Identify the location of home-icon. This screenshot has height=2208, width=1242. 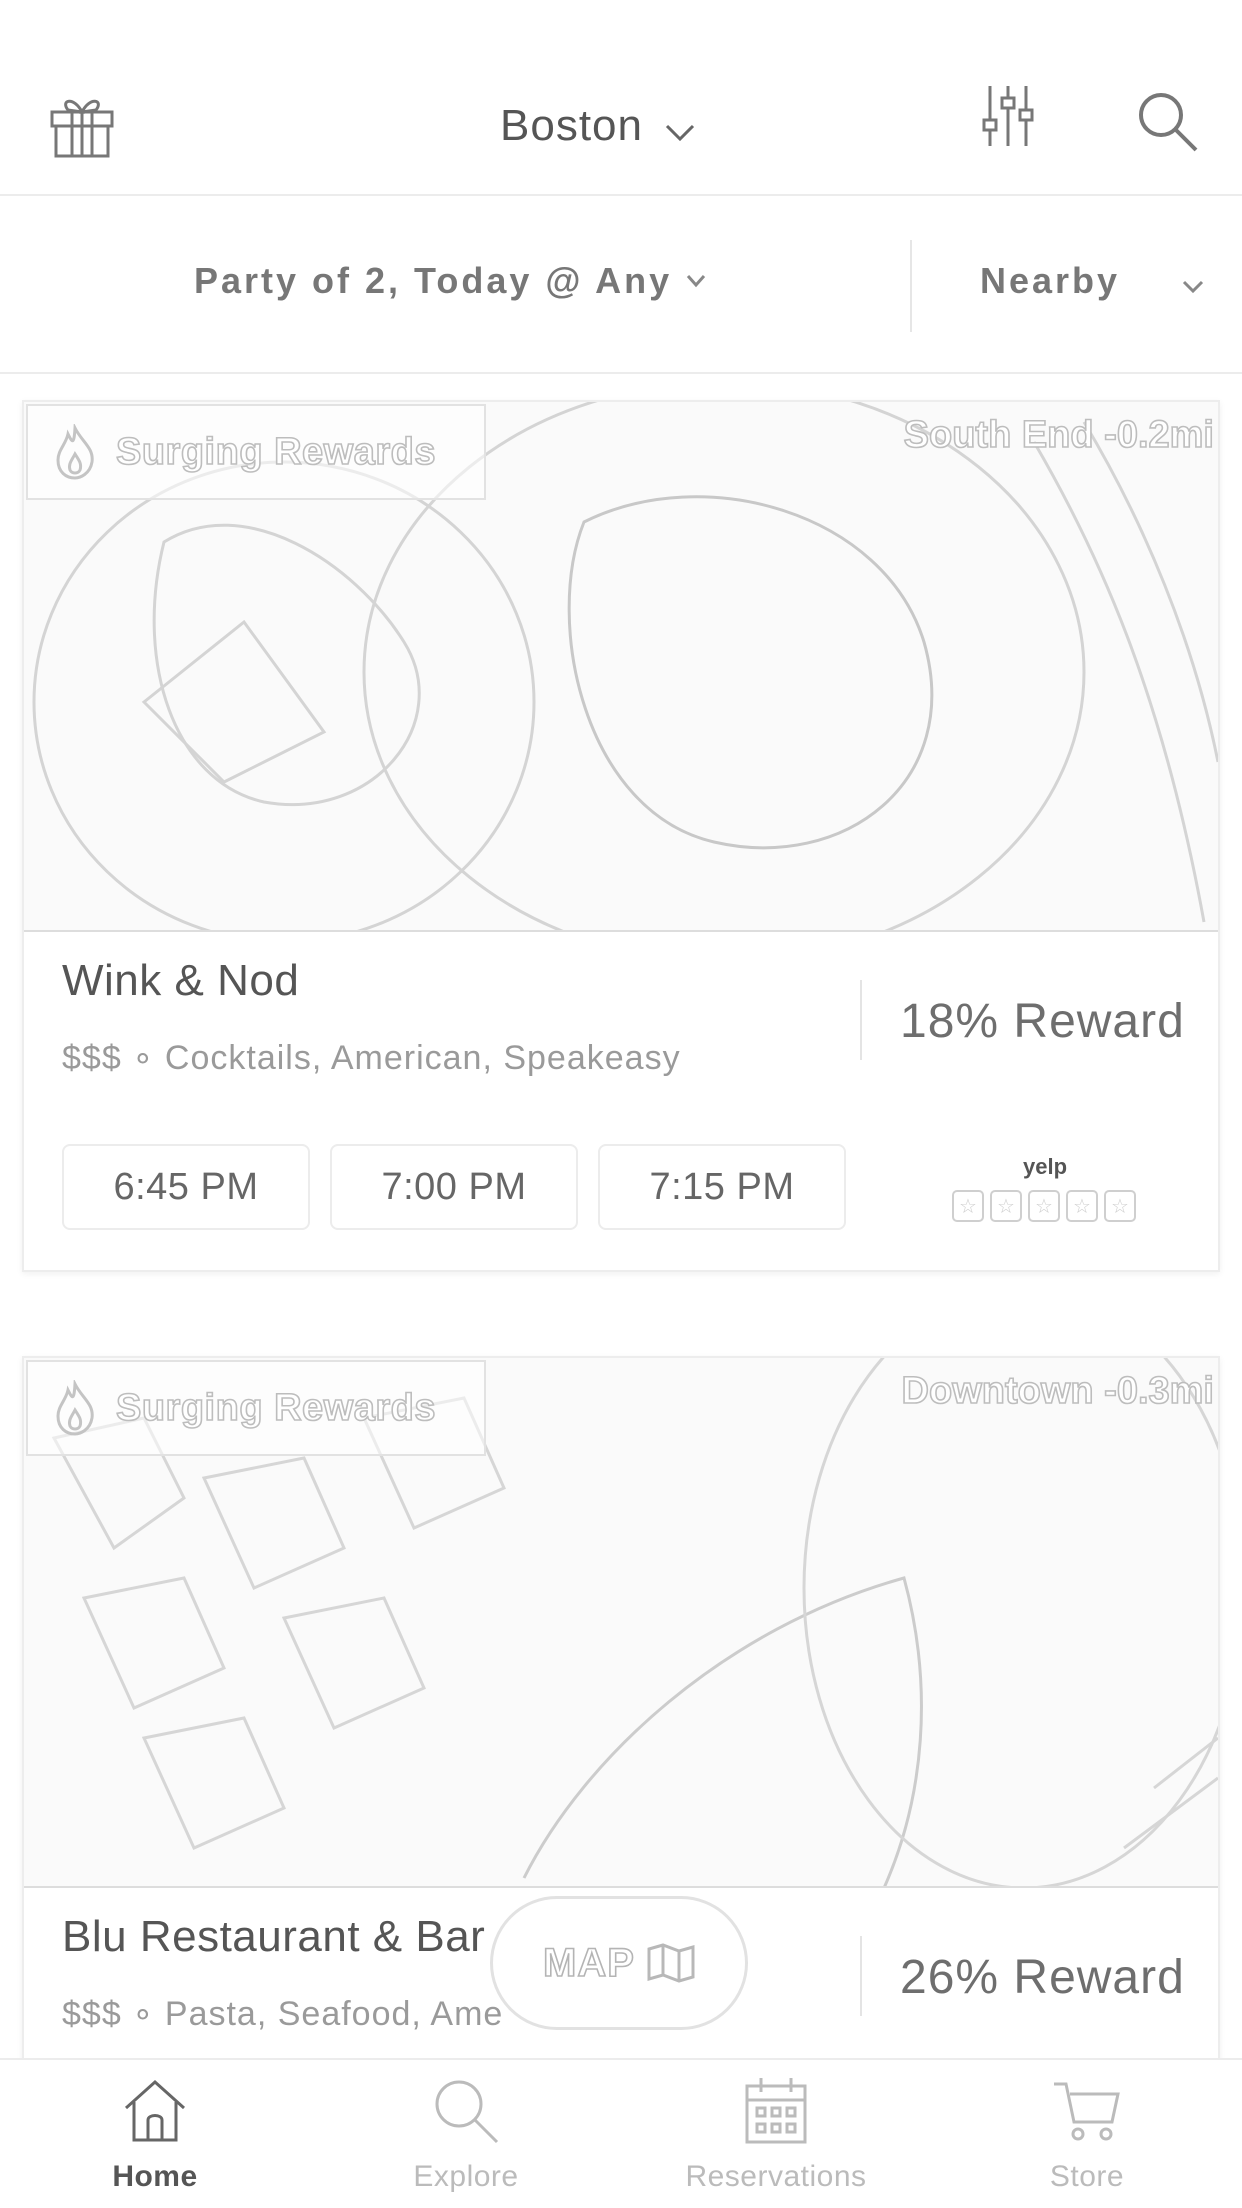
(155, 2110).